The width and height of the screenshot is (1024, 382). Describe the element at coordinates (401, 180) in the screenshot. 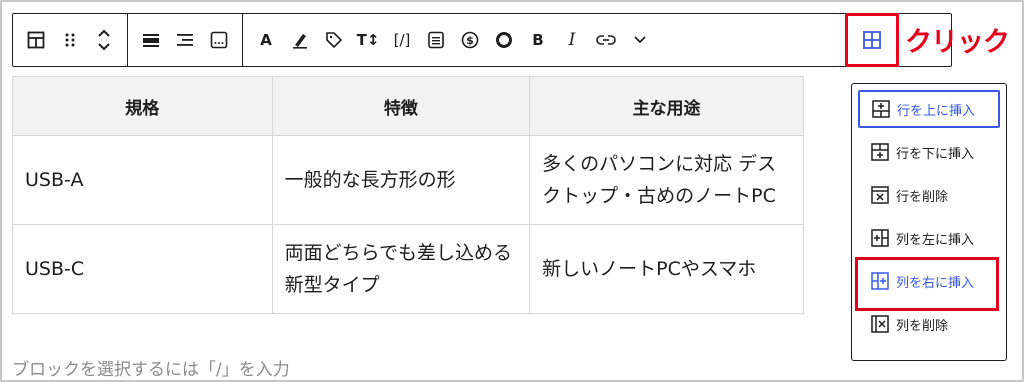

I see `table-cell: 一般的な長方形の形` at that location.